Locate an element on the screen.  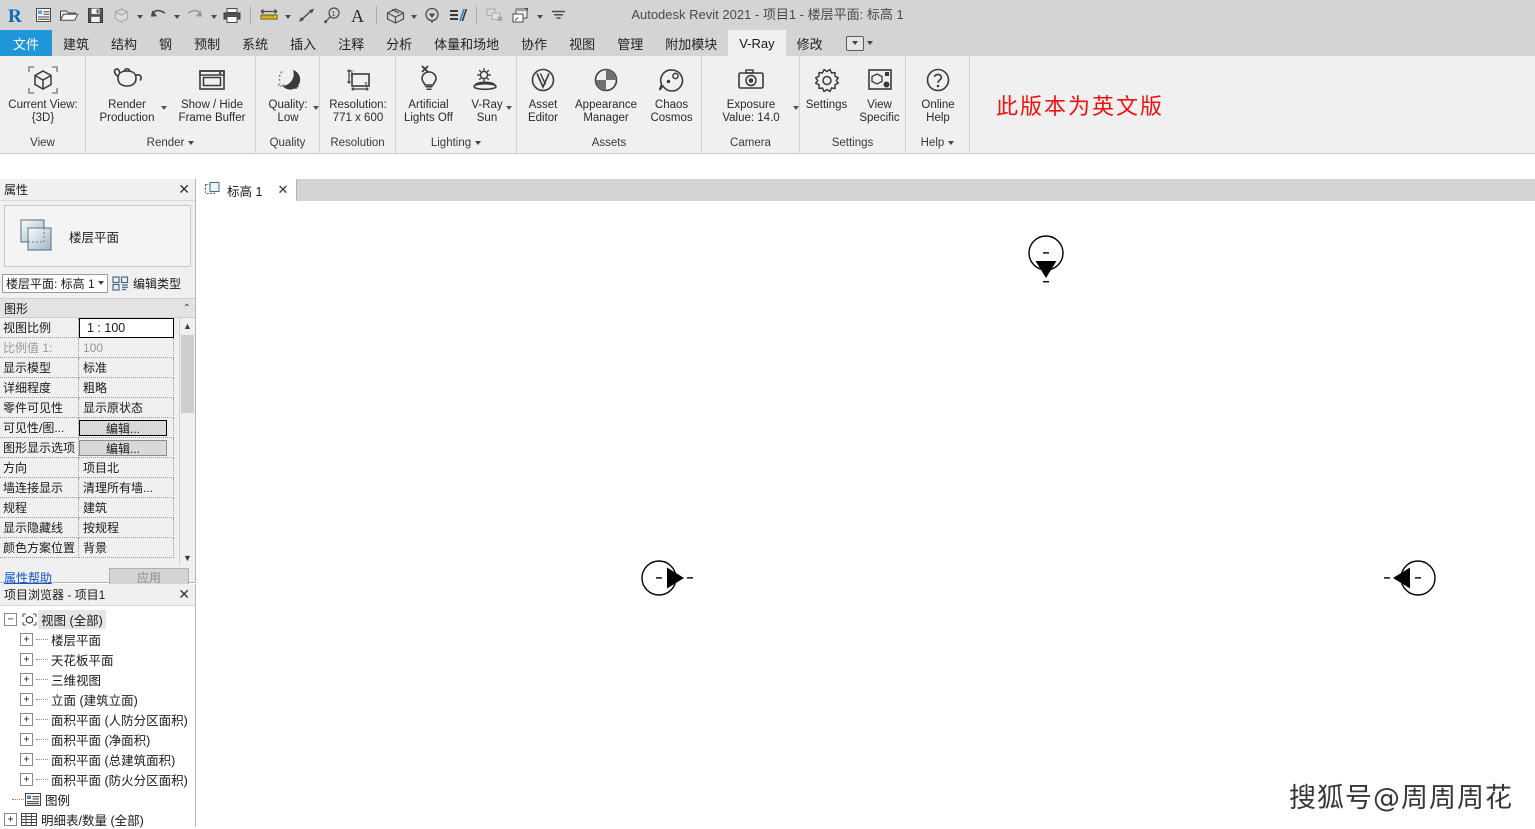
tab-modify: 修改 is located at coordinates (810, 43).